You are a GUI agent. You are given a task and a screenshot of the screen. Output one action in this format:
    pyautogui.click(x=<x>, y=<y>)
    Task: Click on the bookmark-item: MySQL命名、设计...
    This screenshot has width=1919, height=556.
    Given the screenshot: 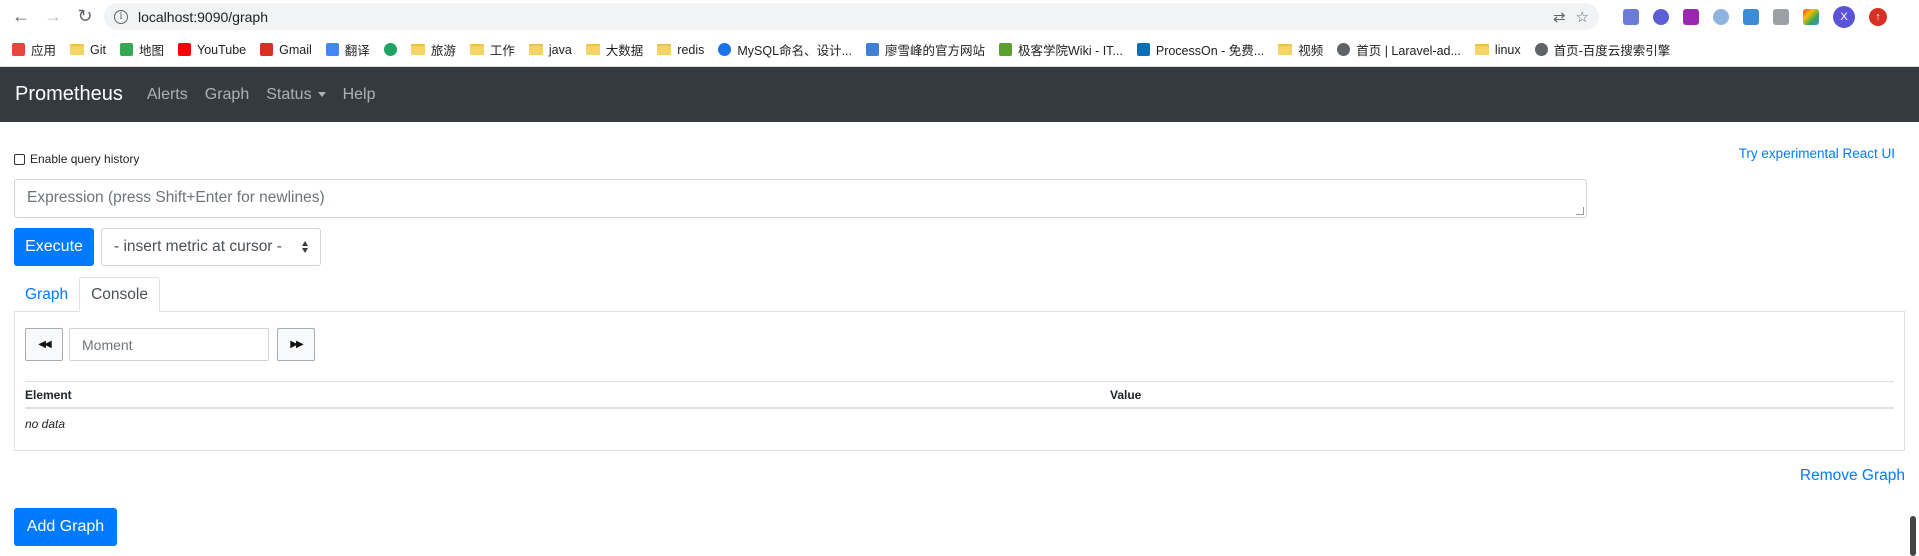 What is the action you would take?
    pyautogui.click(x=785, y=49)
    